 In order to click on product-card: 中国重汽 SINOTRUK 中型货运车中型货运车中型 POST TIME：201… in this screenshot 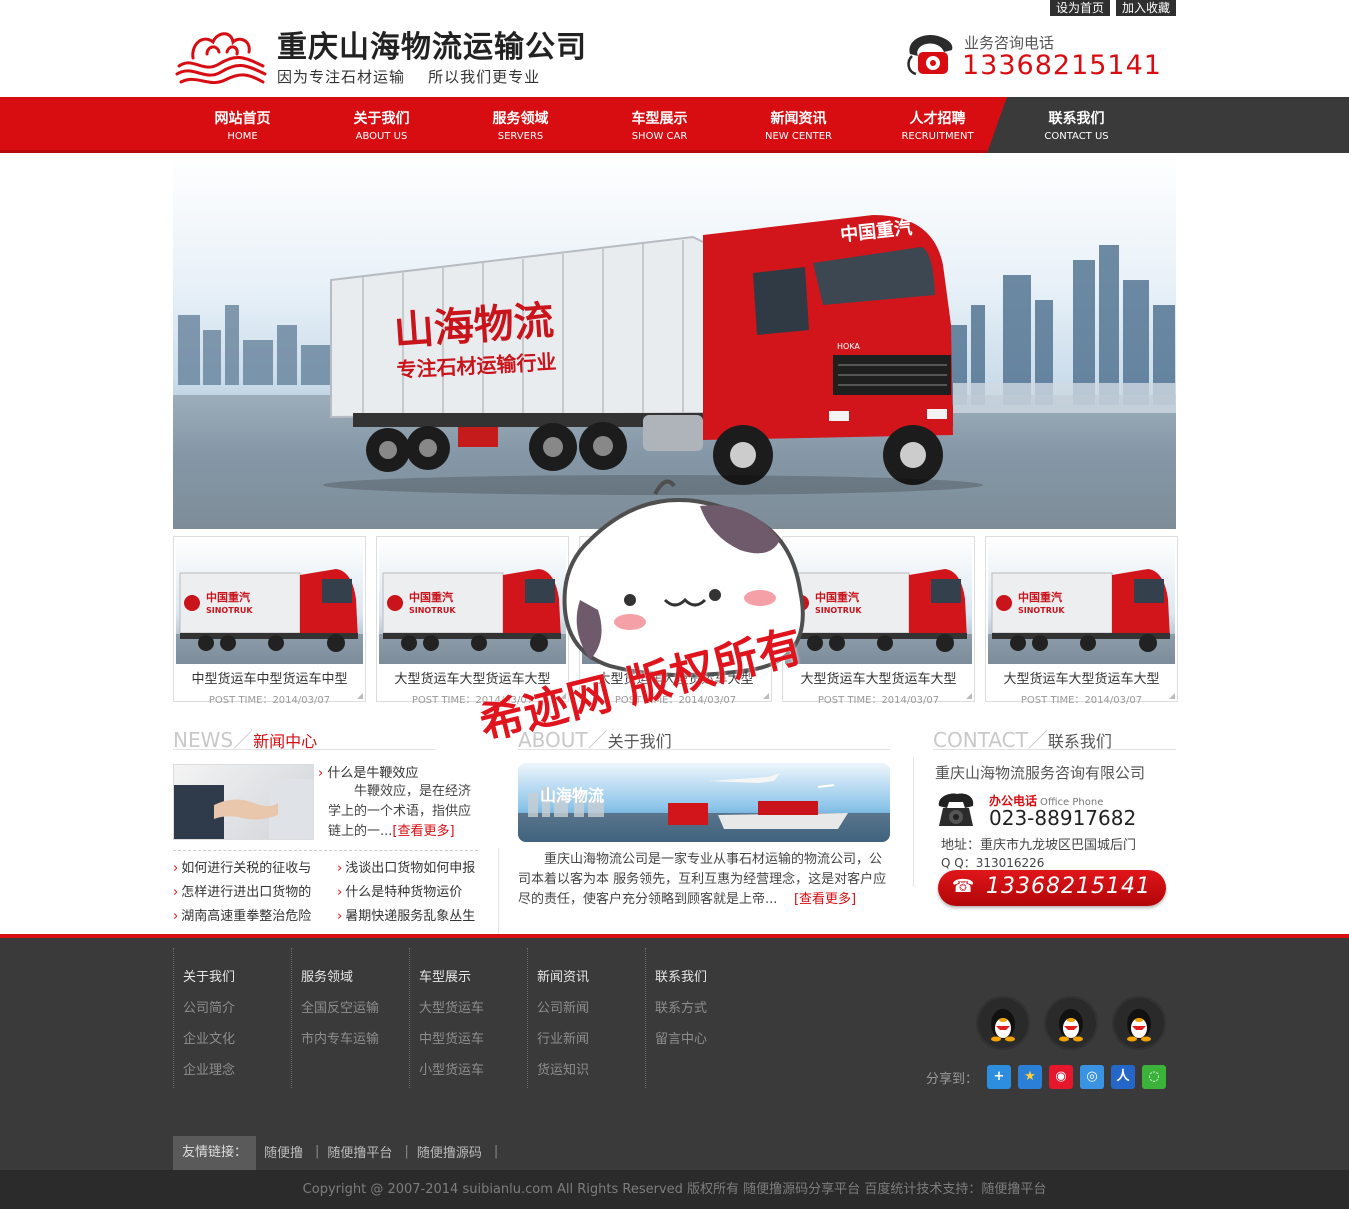, I will do `click(269, 621)`.